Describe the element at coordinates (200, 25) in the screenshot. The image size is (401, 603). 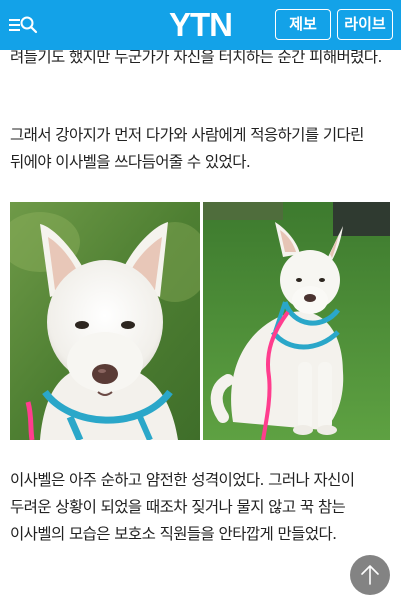
I see `top-header: YTN 제보 라이브` at that location.